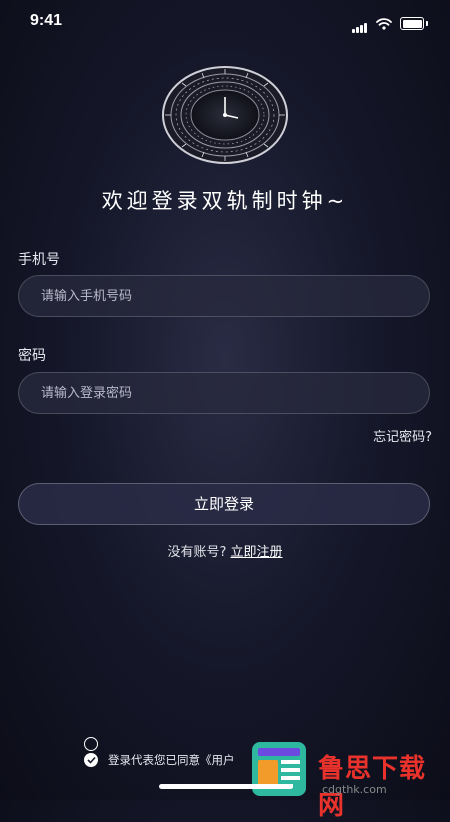 This screenshot has width=450, height=822. I want to click on status-bar: 9:41, so click(225, 22).